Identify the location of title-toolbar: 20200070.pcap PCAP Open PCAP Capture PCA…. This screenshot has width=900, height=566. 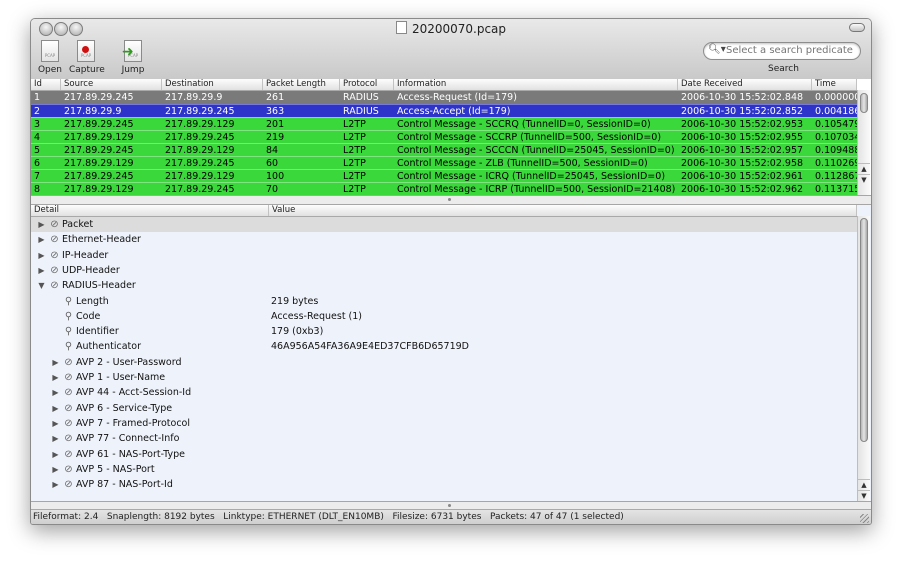
(451, 49).